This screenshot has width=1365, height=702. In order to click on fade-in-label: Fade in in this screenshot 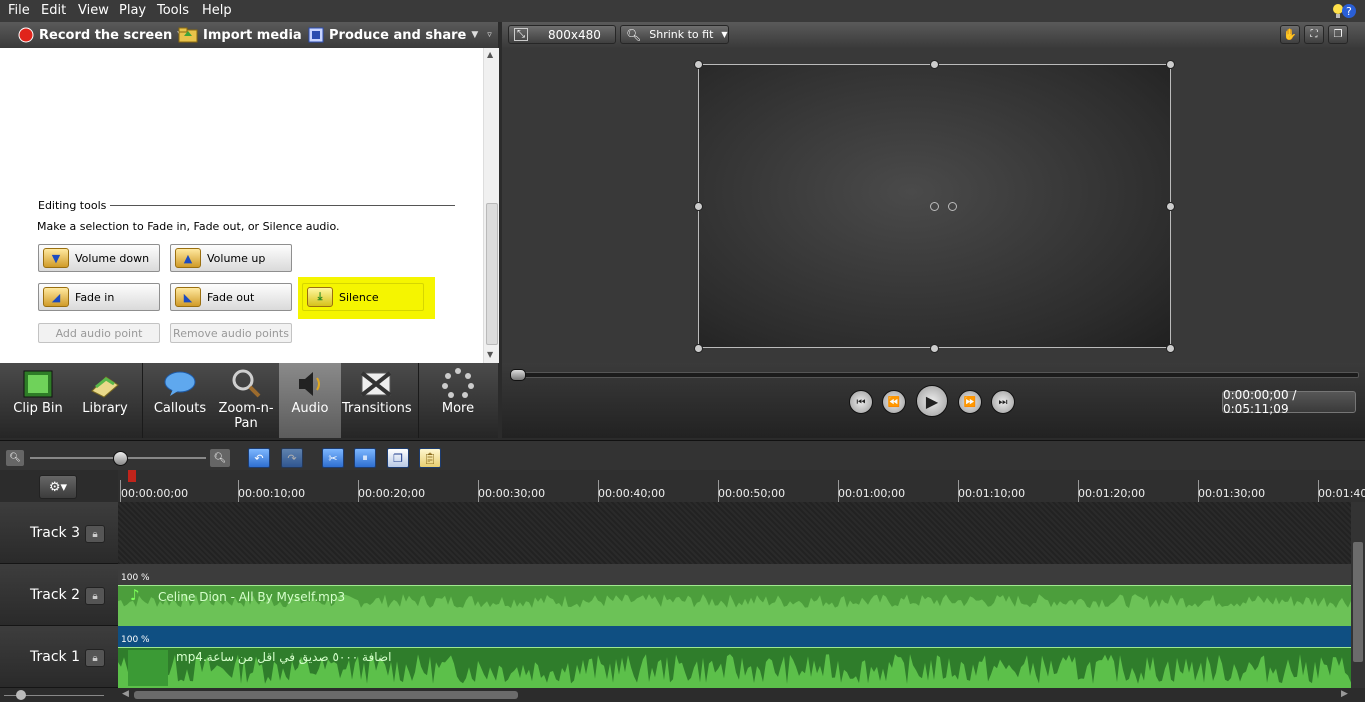, I will do `click(95, 297)`.